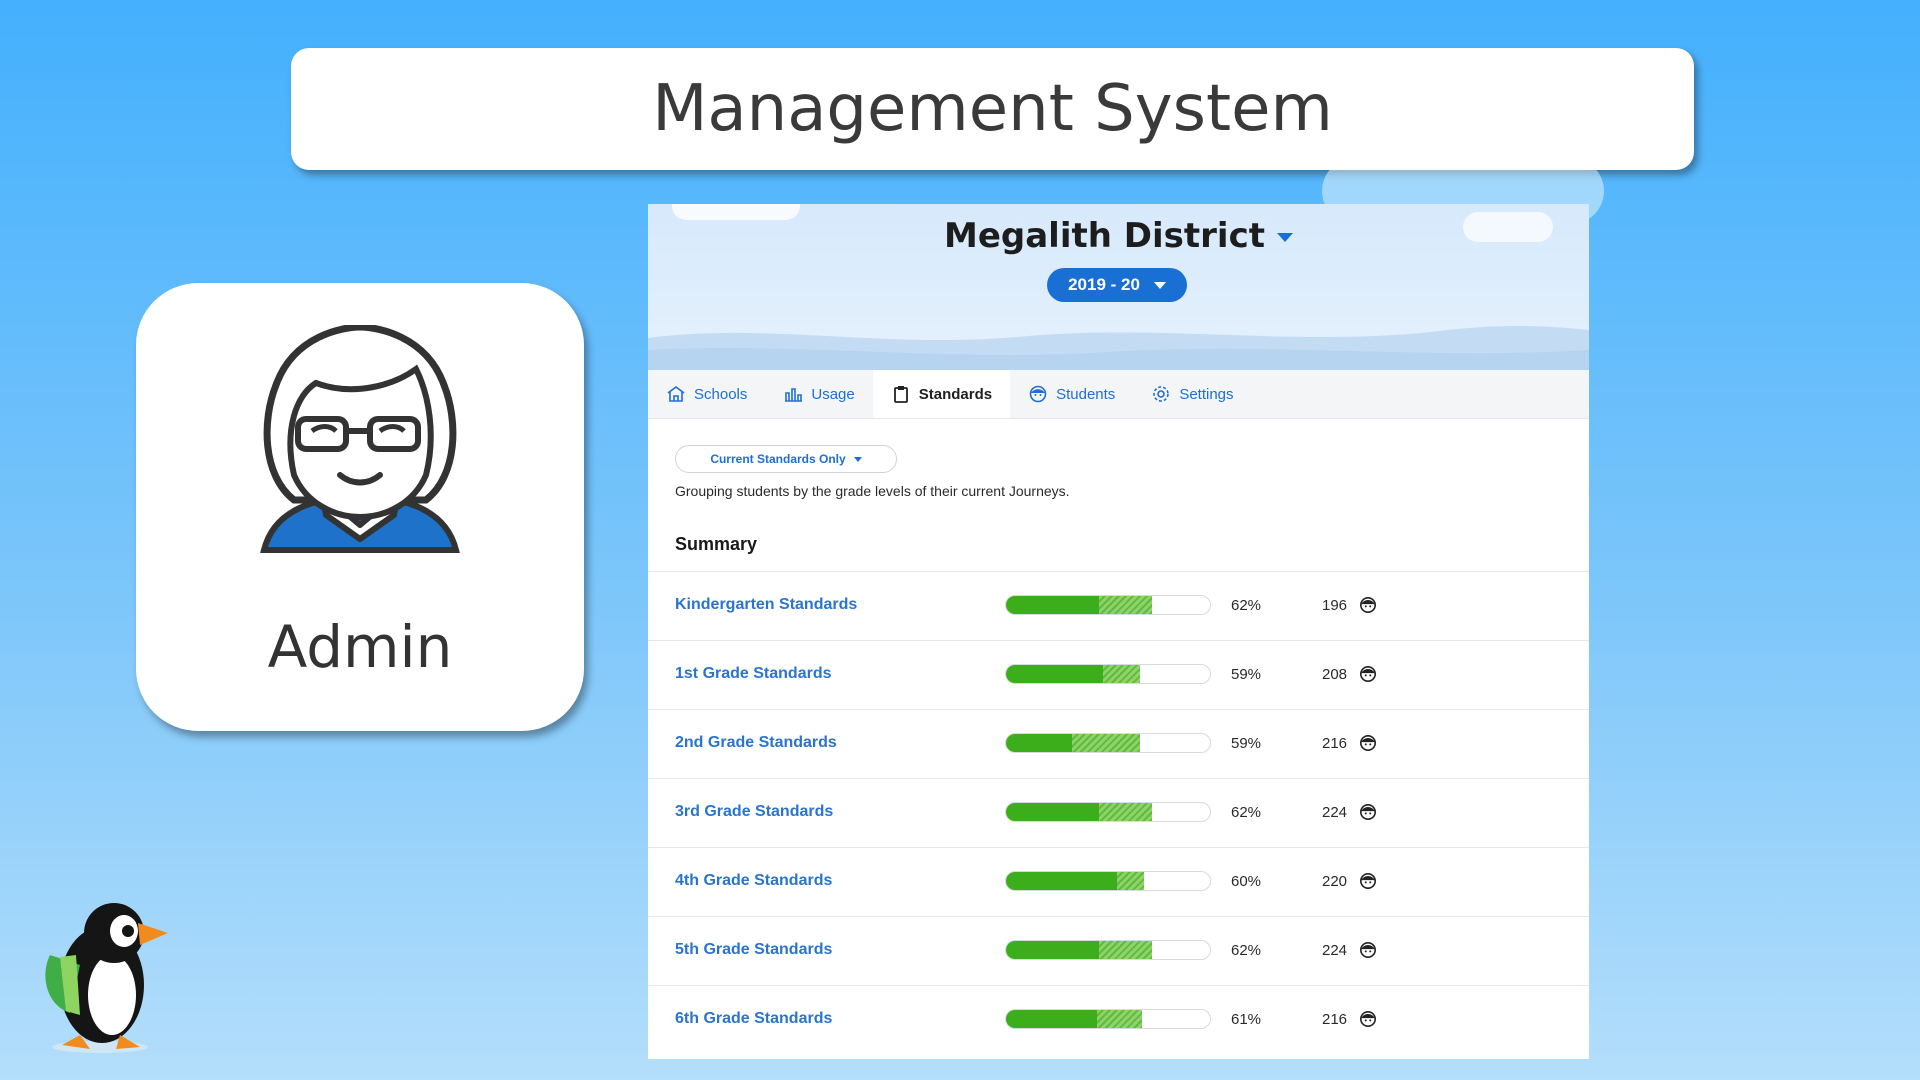 The image size is (1920, 1080). I want to click on tab-schools: Schools, so click(706, 394).